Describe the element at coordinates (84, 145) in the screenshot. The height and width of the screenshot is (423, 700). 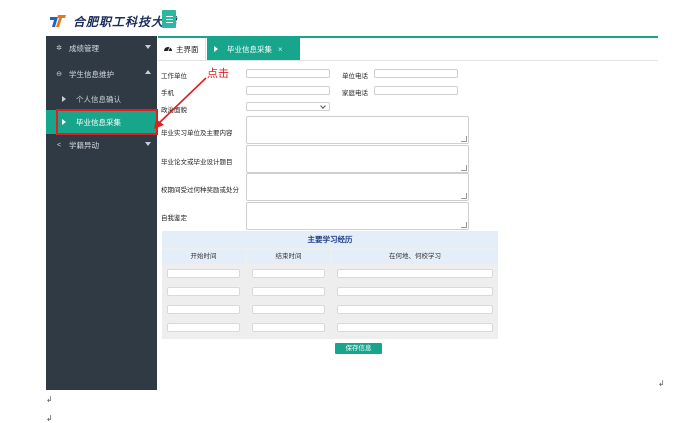
I see `sidebar-item-label: 学籍异动` at that location.